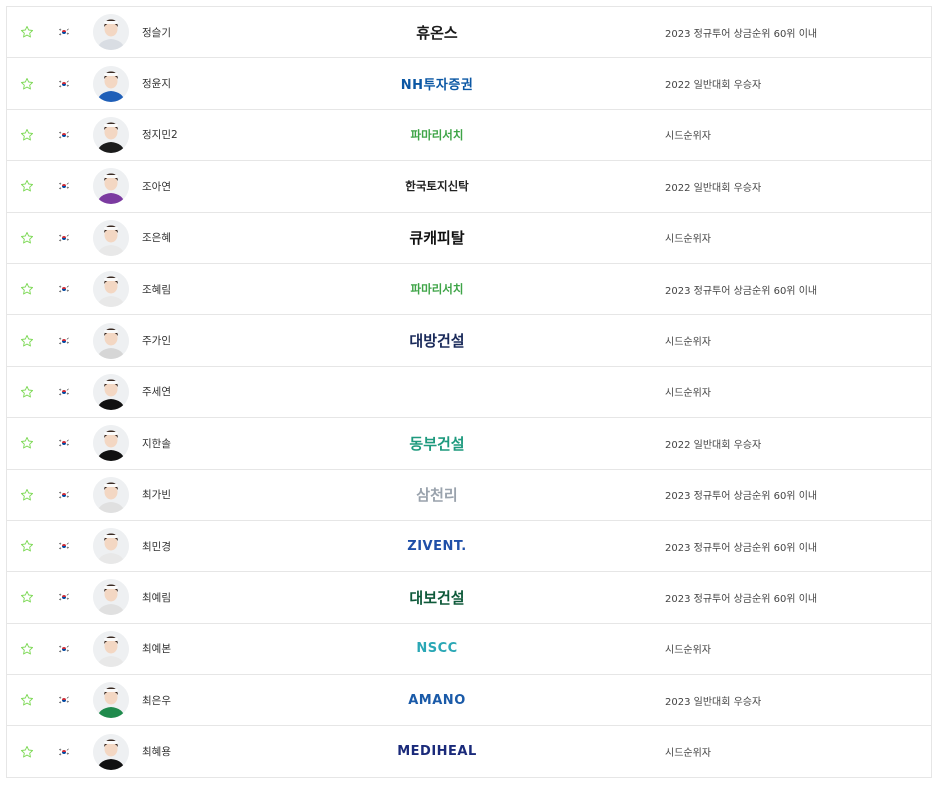  What do you see at coordinates (212, 392) in the screenshot?
I see `player-name: 주세연` at bounding box center [212, 392].